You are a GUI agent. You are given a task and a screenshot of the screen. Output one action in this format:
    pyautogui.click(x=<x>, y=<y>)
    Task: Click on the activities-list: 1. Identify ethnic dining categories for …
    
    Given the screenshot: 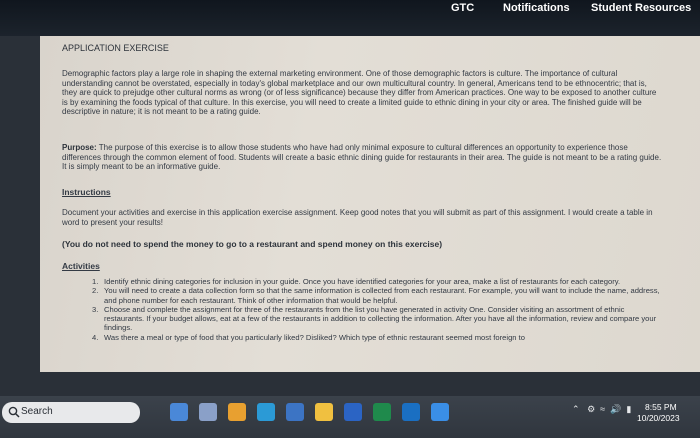 What is the action you would take?
    pyautogui.click(x=379, y=309)
    